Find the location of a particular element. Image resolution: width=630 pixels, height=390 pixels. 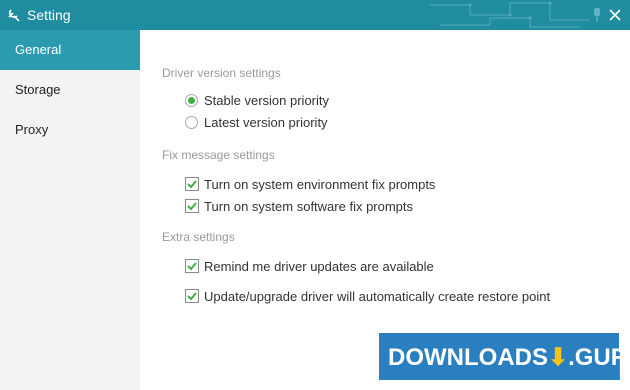

watermark-text-right: .GURU is located at coordinates (599, 357).